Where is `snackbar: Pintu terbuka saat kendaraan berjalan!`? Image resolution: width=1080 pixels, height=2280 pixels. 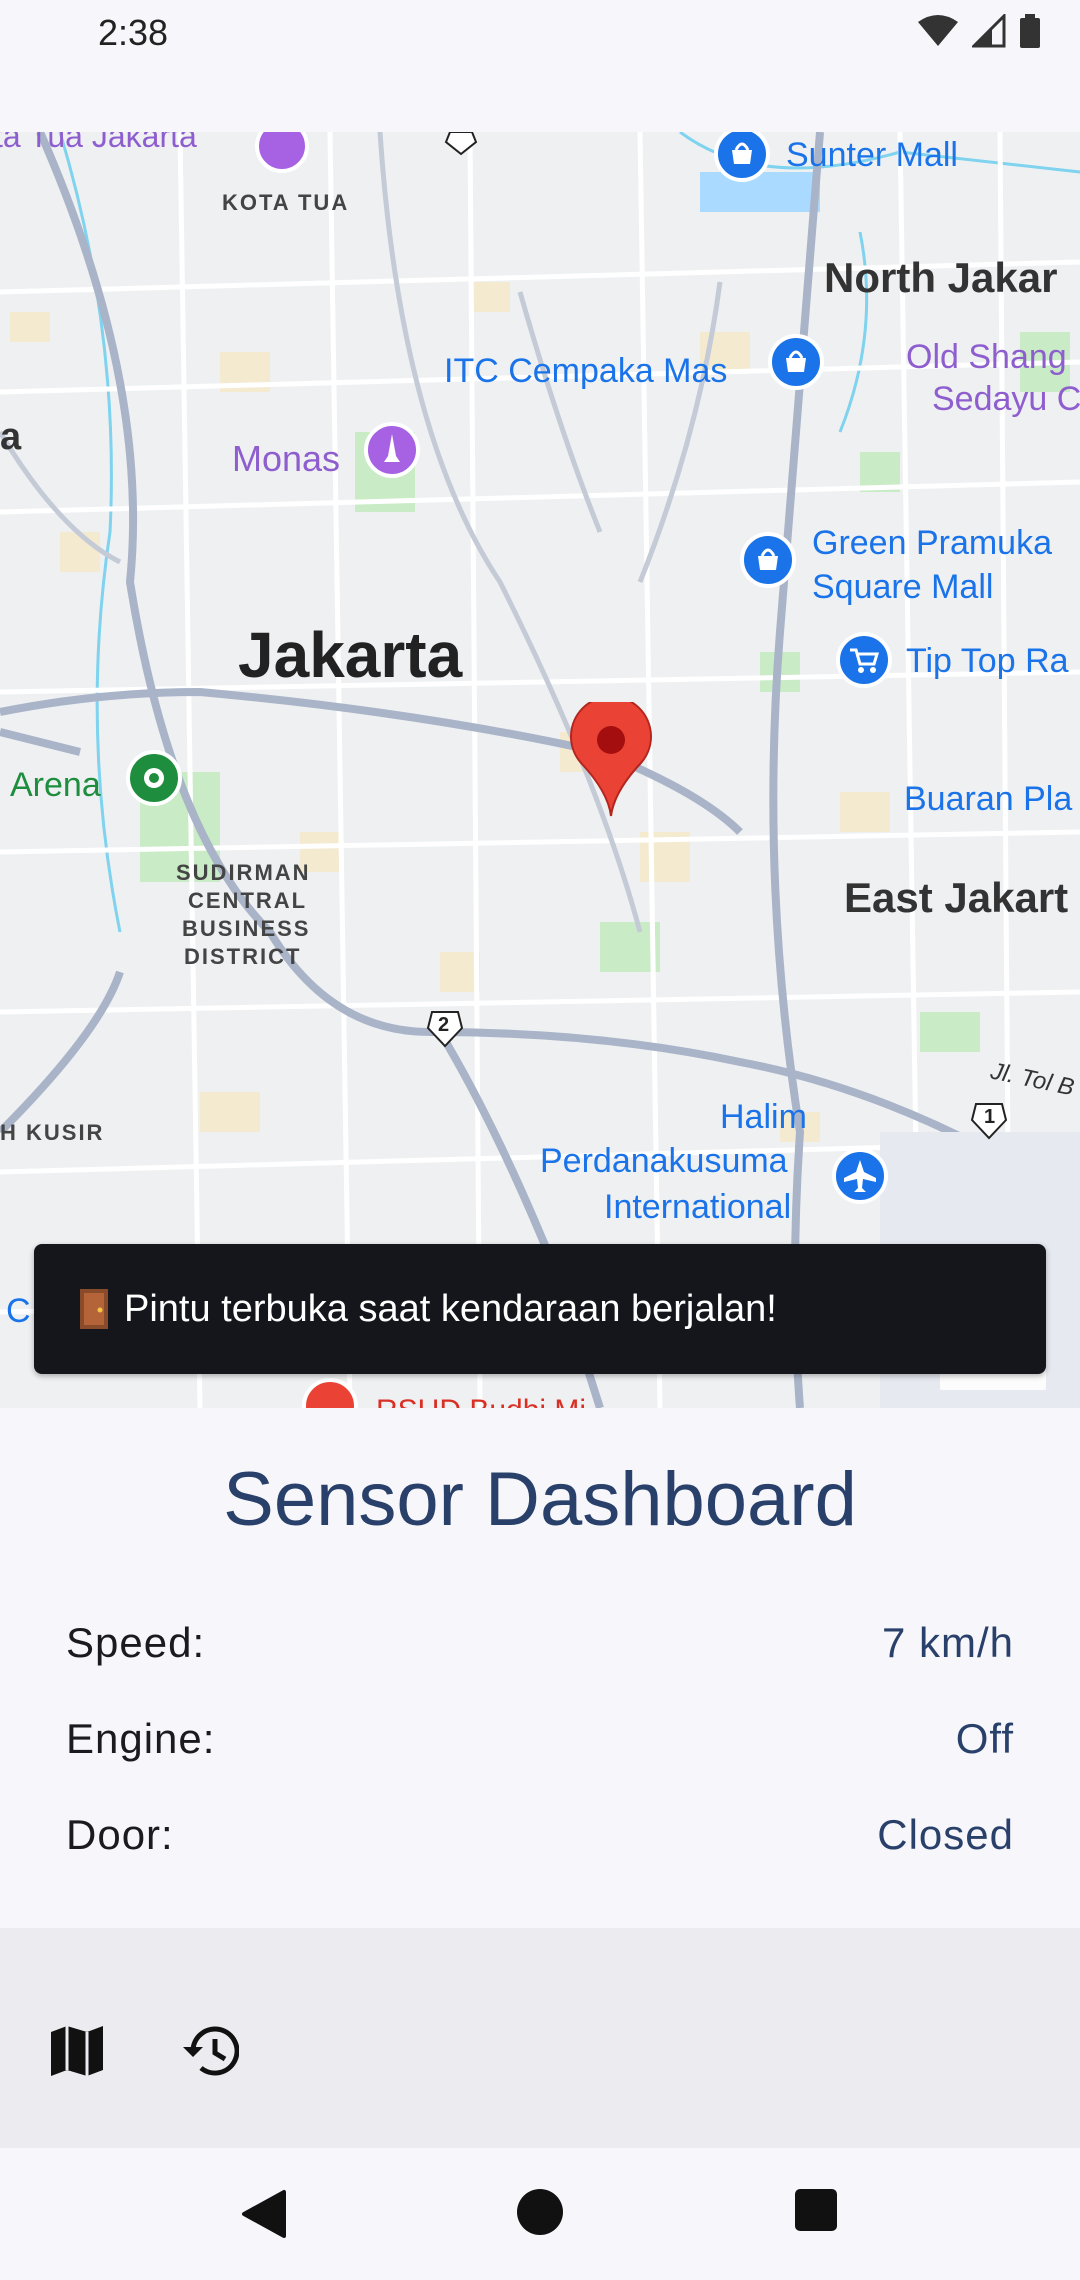 snackbar: Pintu terbuka saat kendaraan berjalan! is located at coordinates (540, 1309).